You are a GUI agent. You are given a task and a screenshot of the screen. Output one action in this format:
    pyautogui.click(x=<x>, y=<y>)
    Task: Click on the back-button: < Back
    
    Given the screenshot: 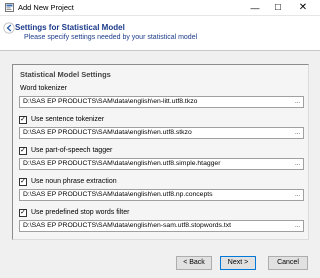 What is the action you would take?
    pyautogui.click(x=194, y=263)
    